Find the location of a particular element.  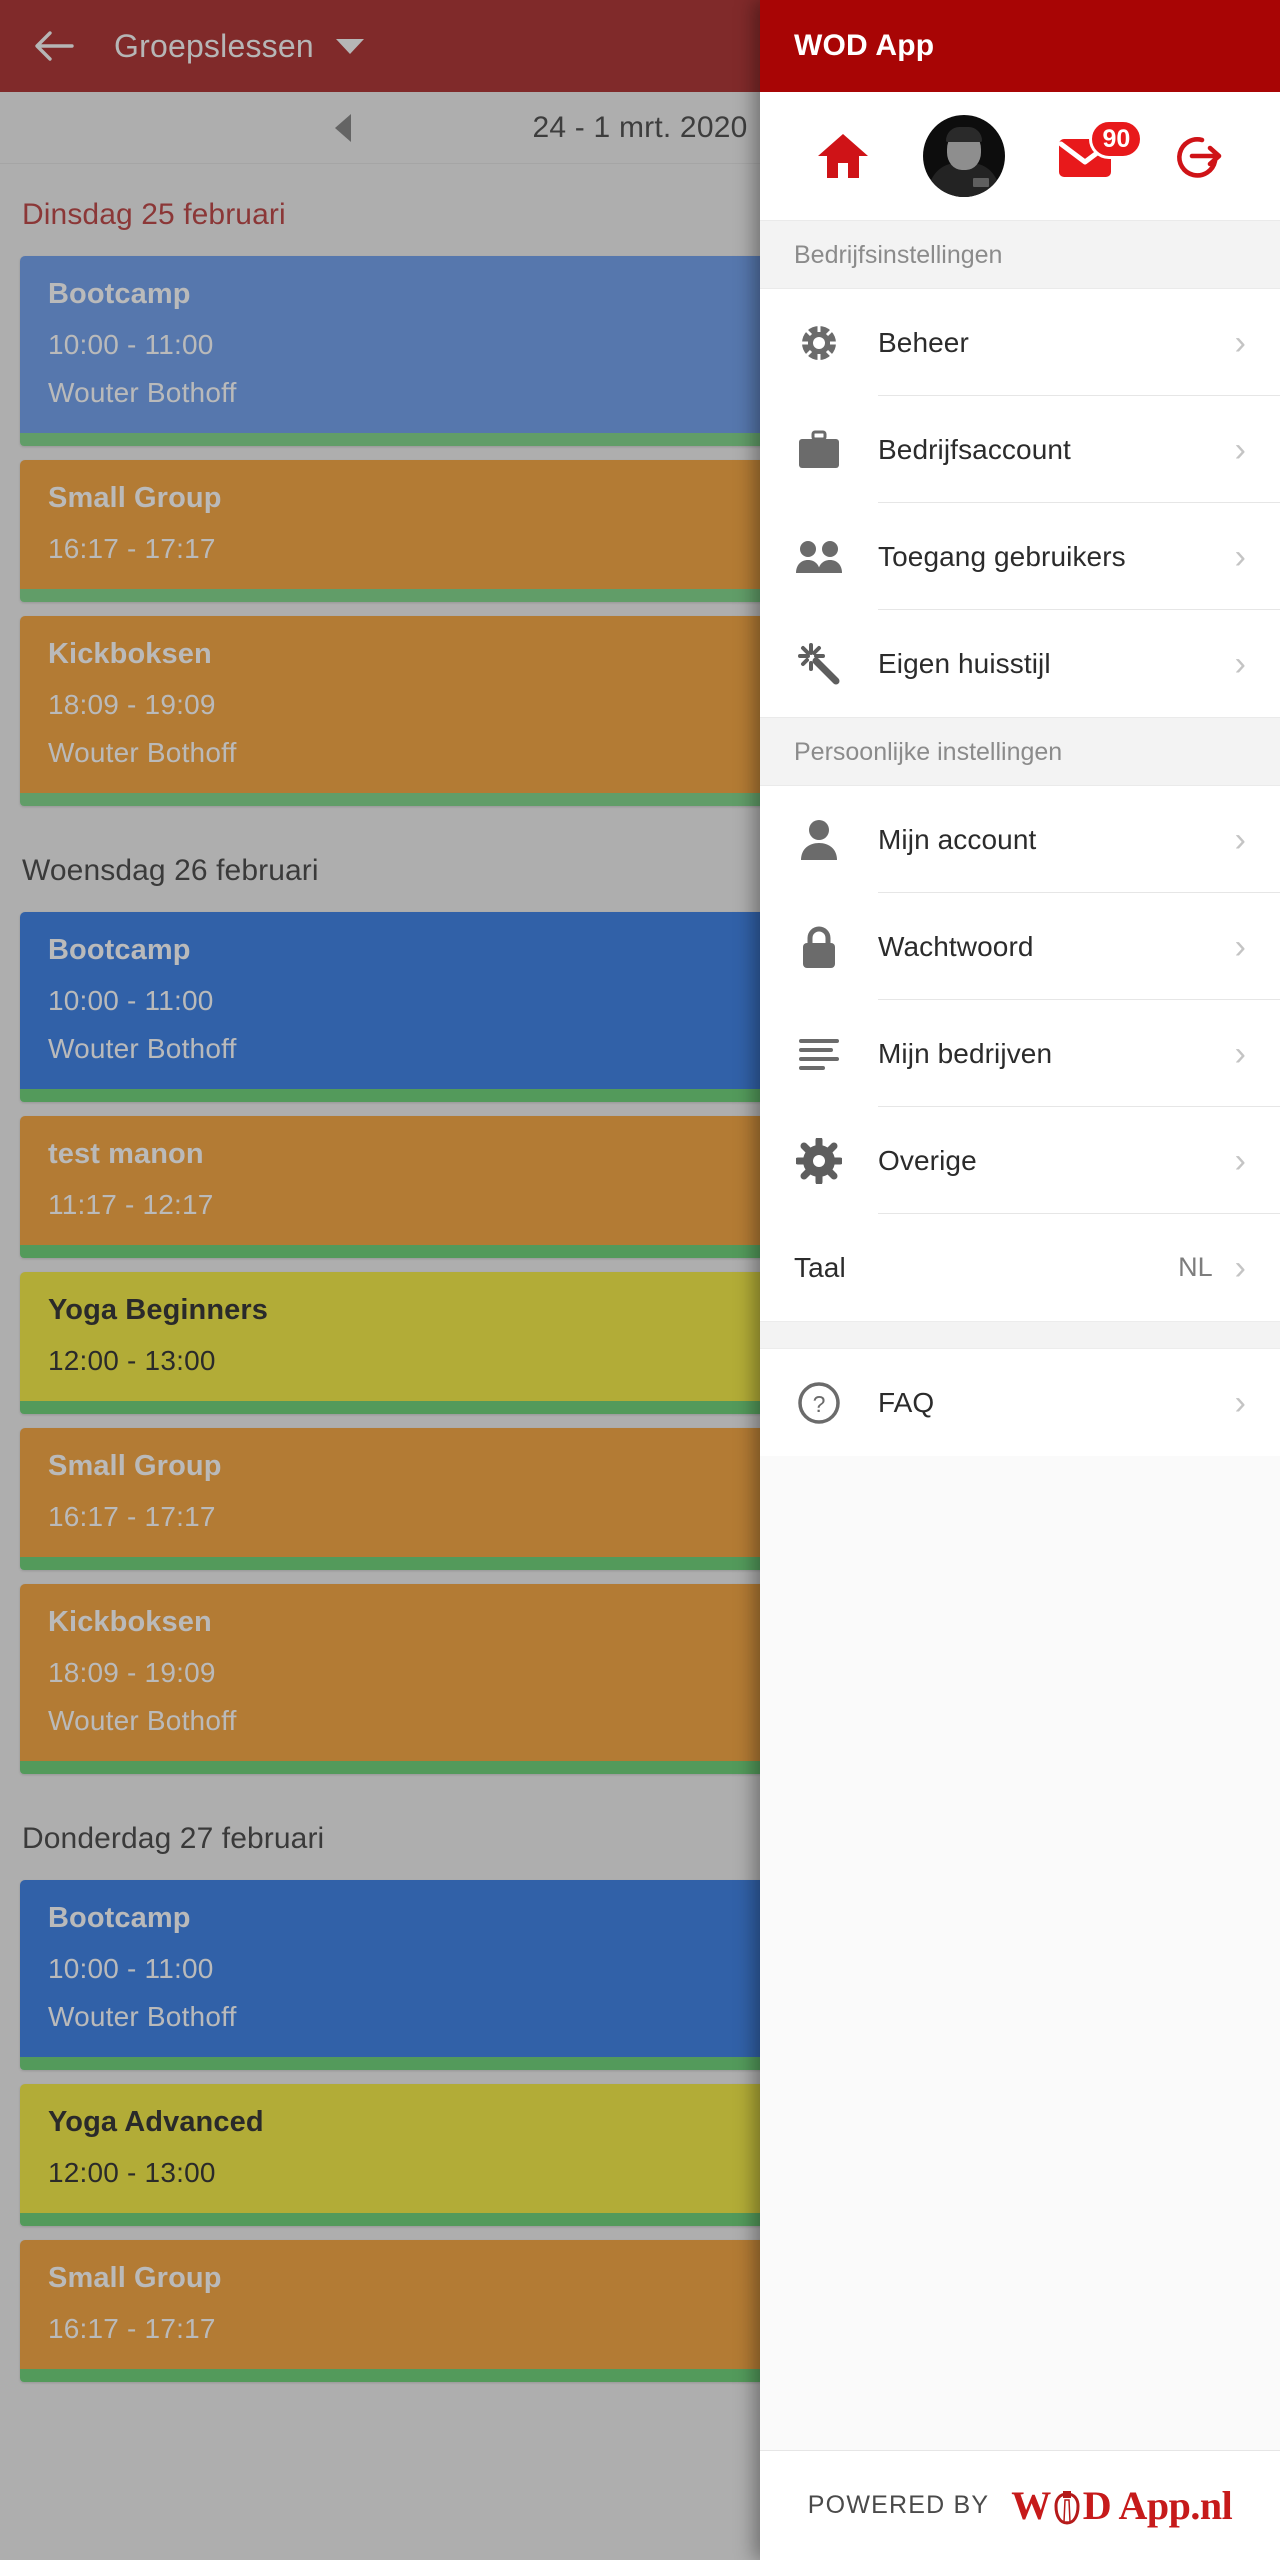

people-icon is located at coordinates (819, 557).